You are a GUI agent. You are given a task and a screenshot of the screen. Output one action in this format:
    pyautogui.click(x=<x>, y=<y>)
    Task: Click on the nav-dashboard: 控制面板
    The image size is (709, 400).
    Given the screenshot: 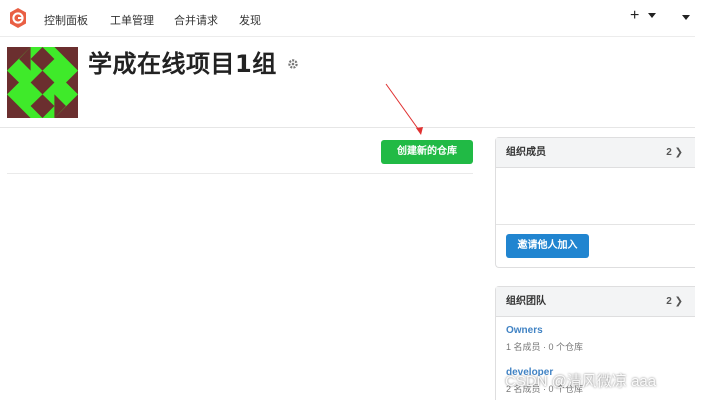 What is the action you would take?
    pyautogui.click(x=66, y=20)
    